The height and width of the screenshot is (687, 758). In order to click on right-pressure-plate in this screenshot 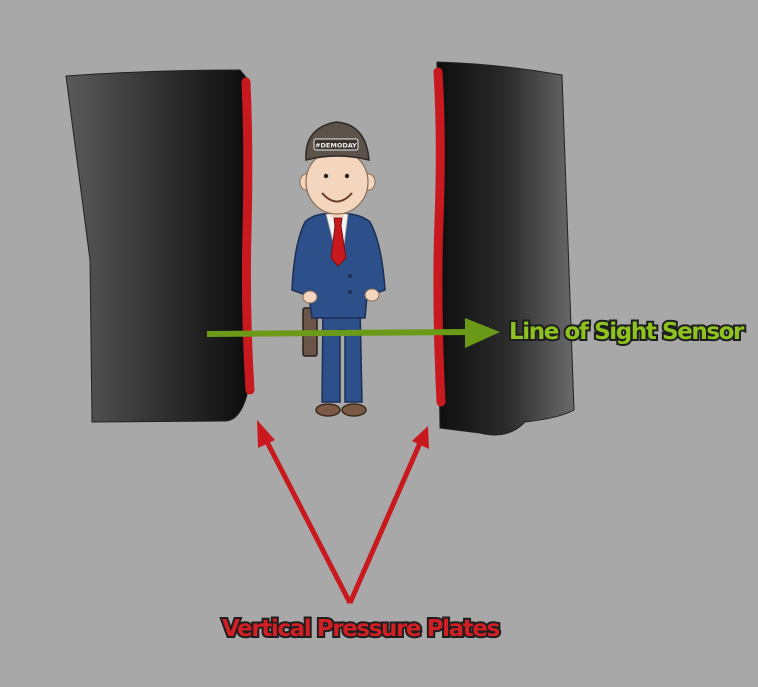, I will do `click(439, 237)`.